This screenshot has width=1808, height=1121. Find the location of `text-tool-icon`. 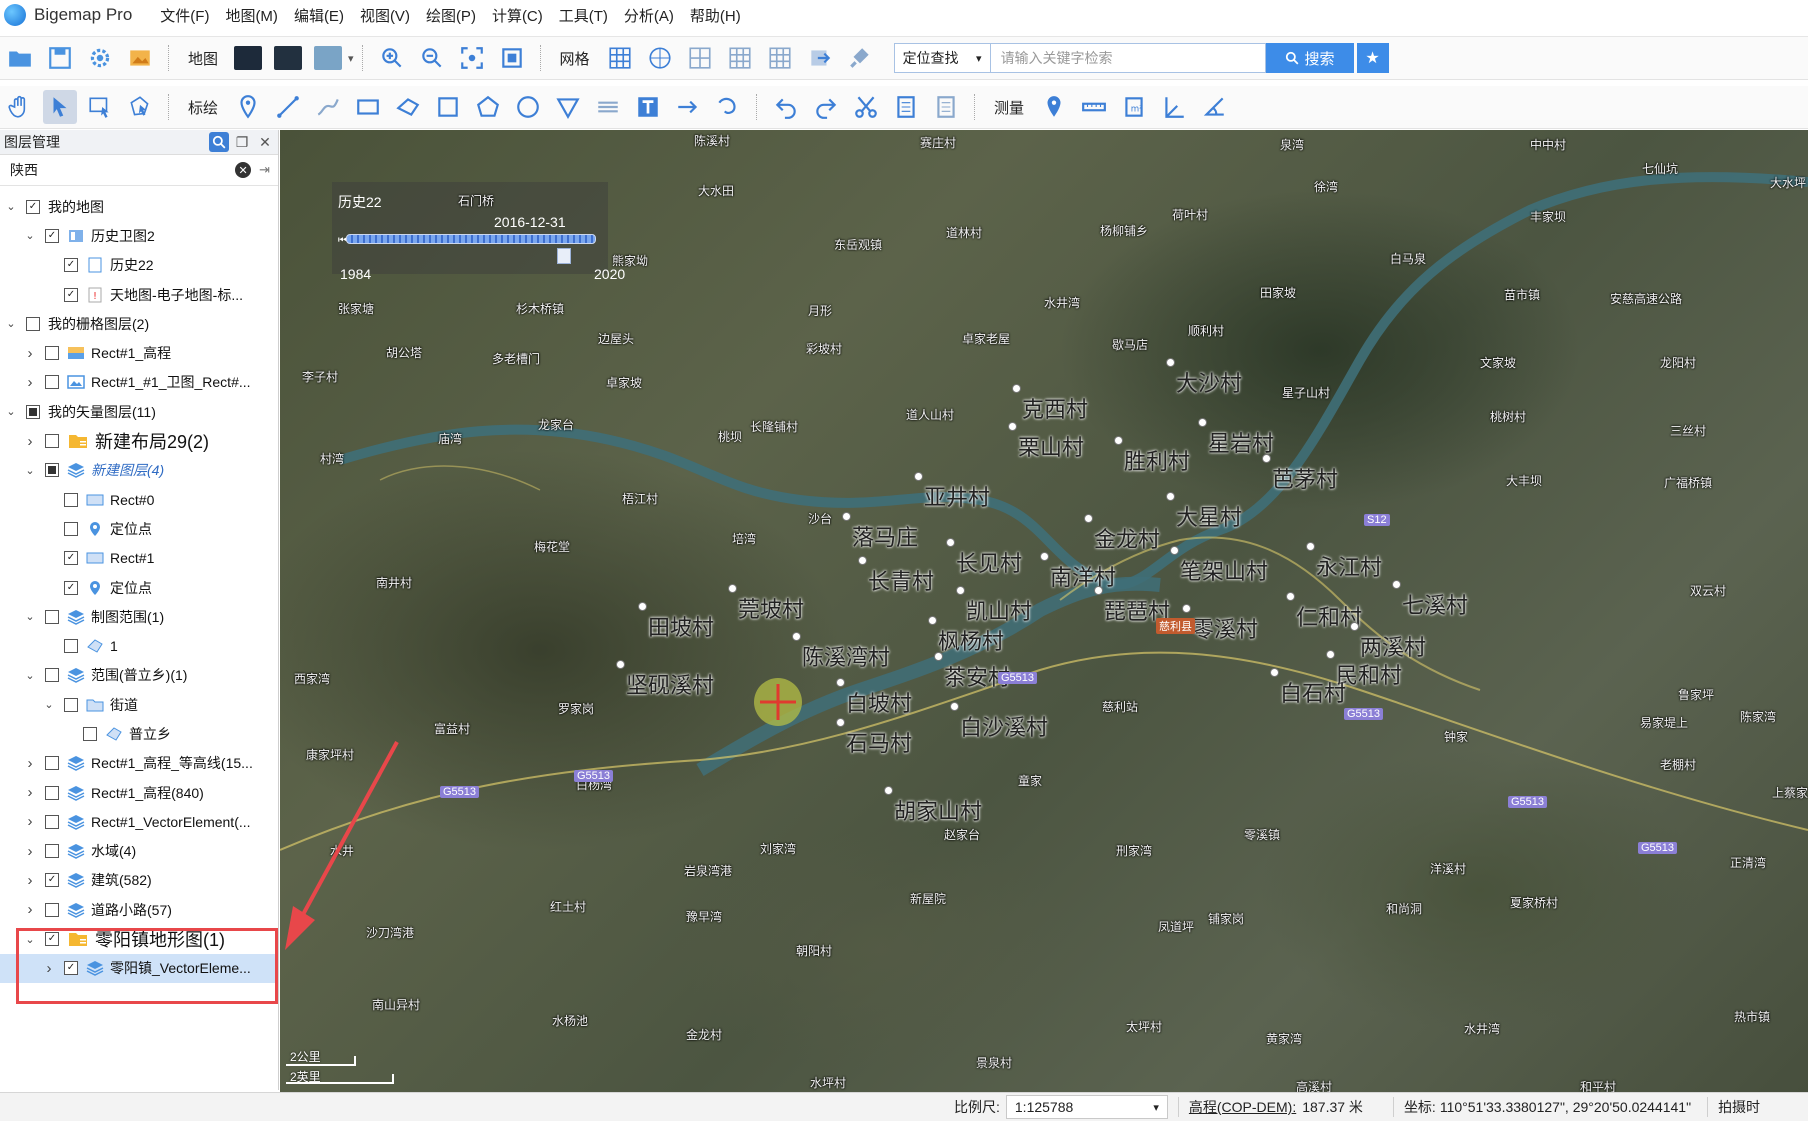

text-tool-icon is located at coordinates (648, 107).